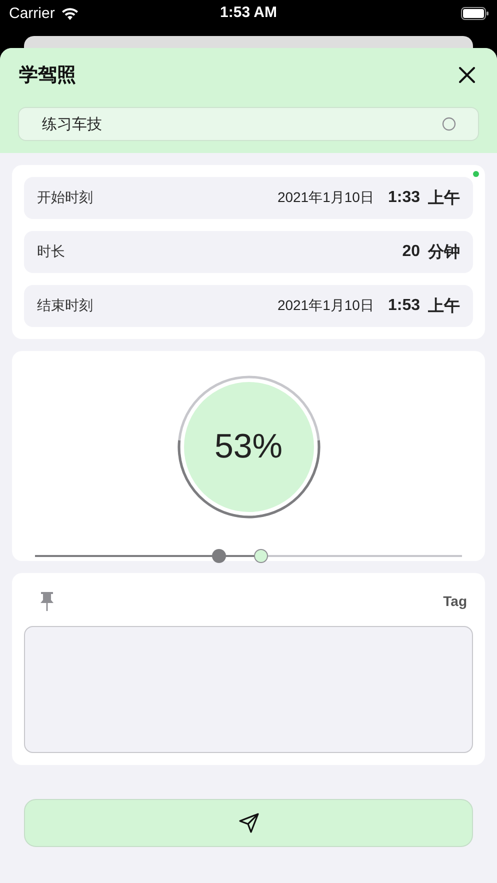  Describe the element at coordinates (476, 174) in the screenshot. I see `status-dot` at that location.